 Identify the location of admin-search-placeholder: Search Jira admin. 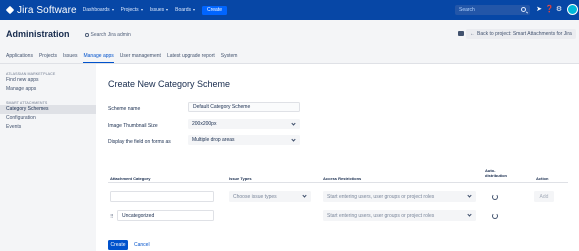
(110, 35).